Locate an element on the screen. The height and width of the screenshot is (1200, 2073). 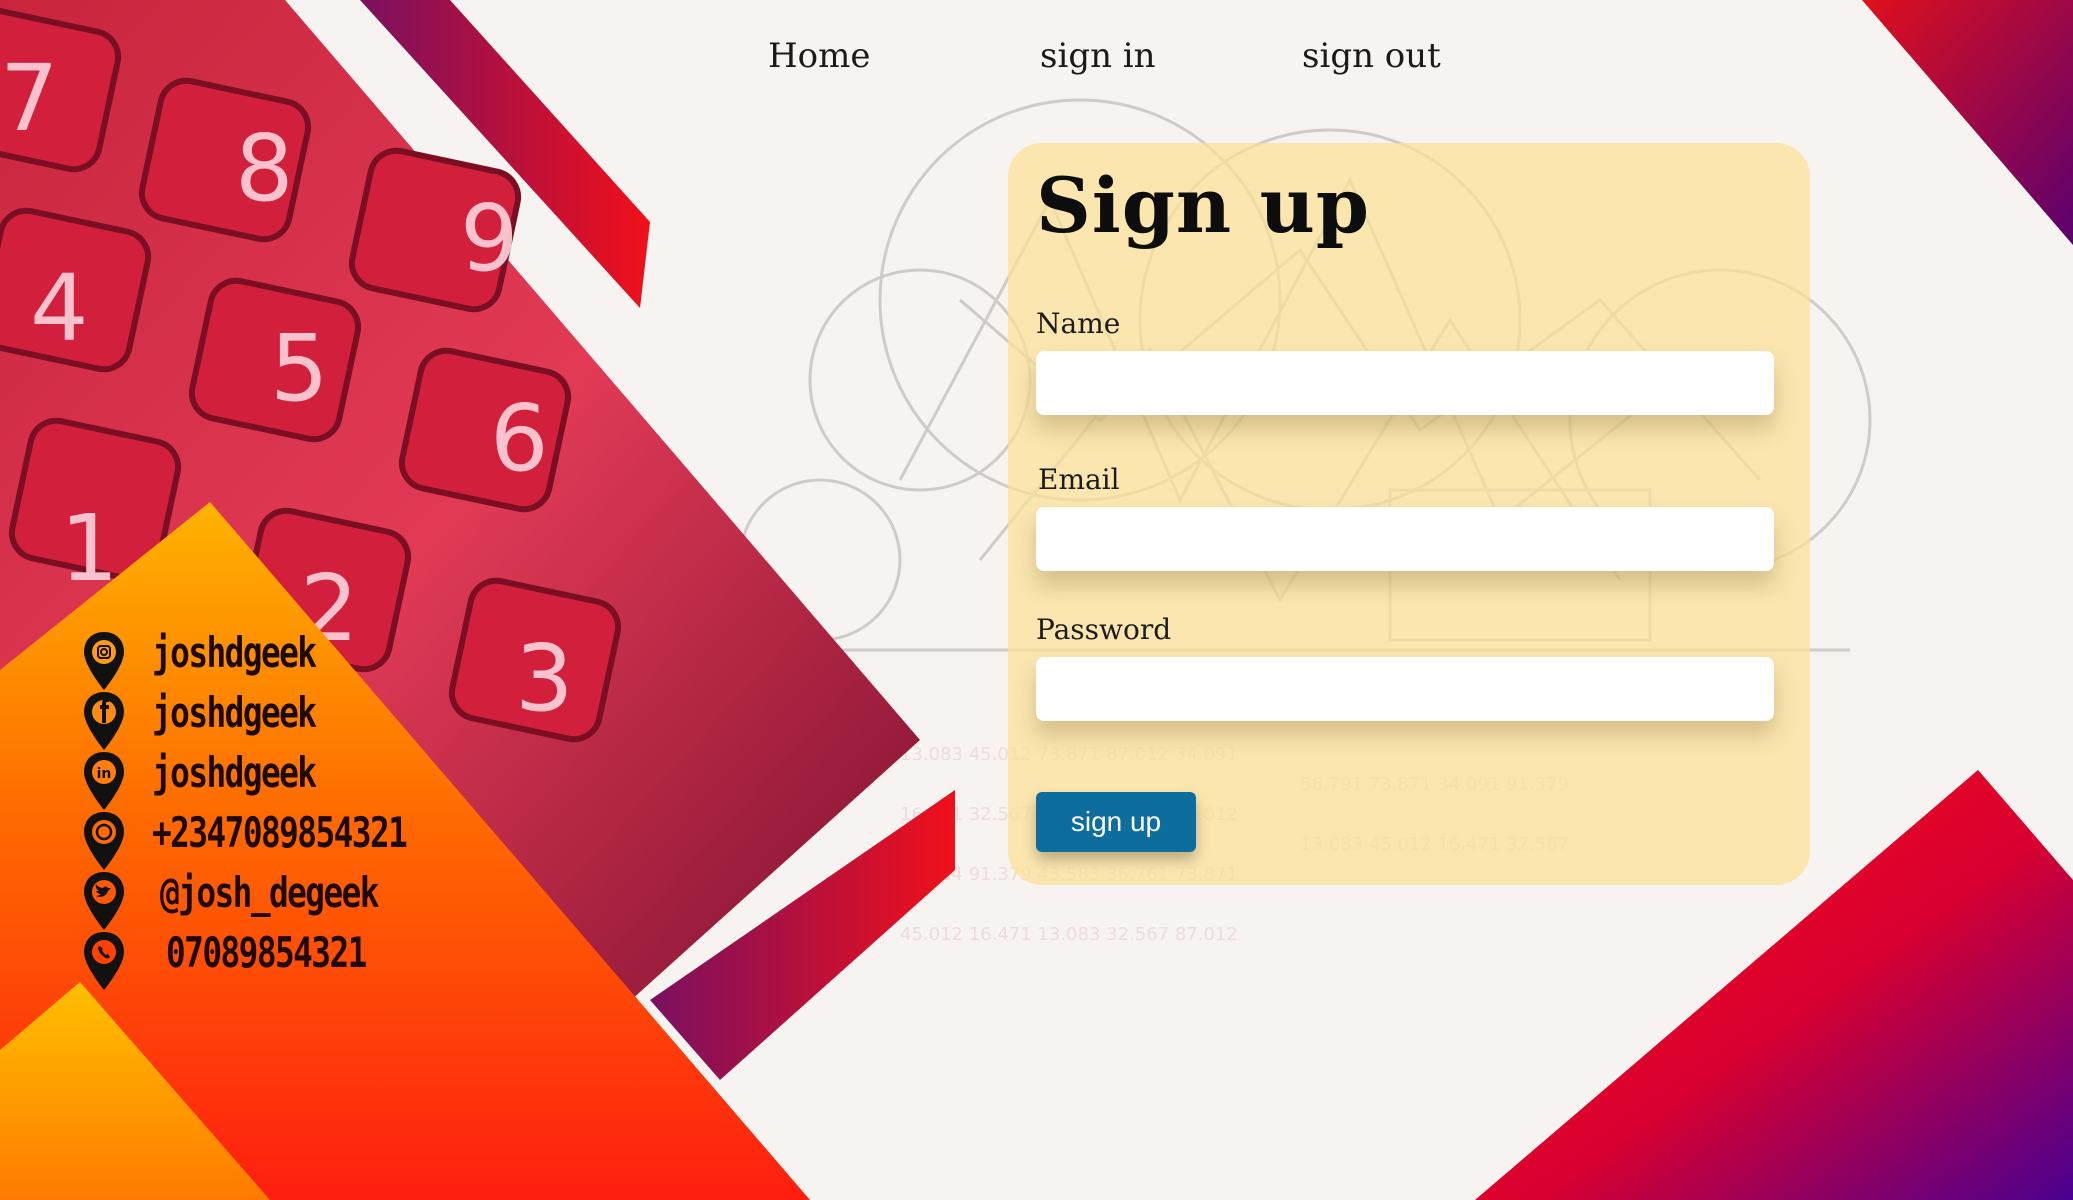
social-item-facebook: joshdgeek is located at coordinates (292, 719).